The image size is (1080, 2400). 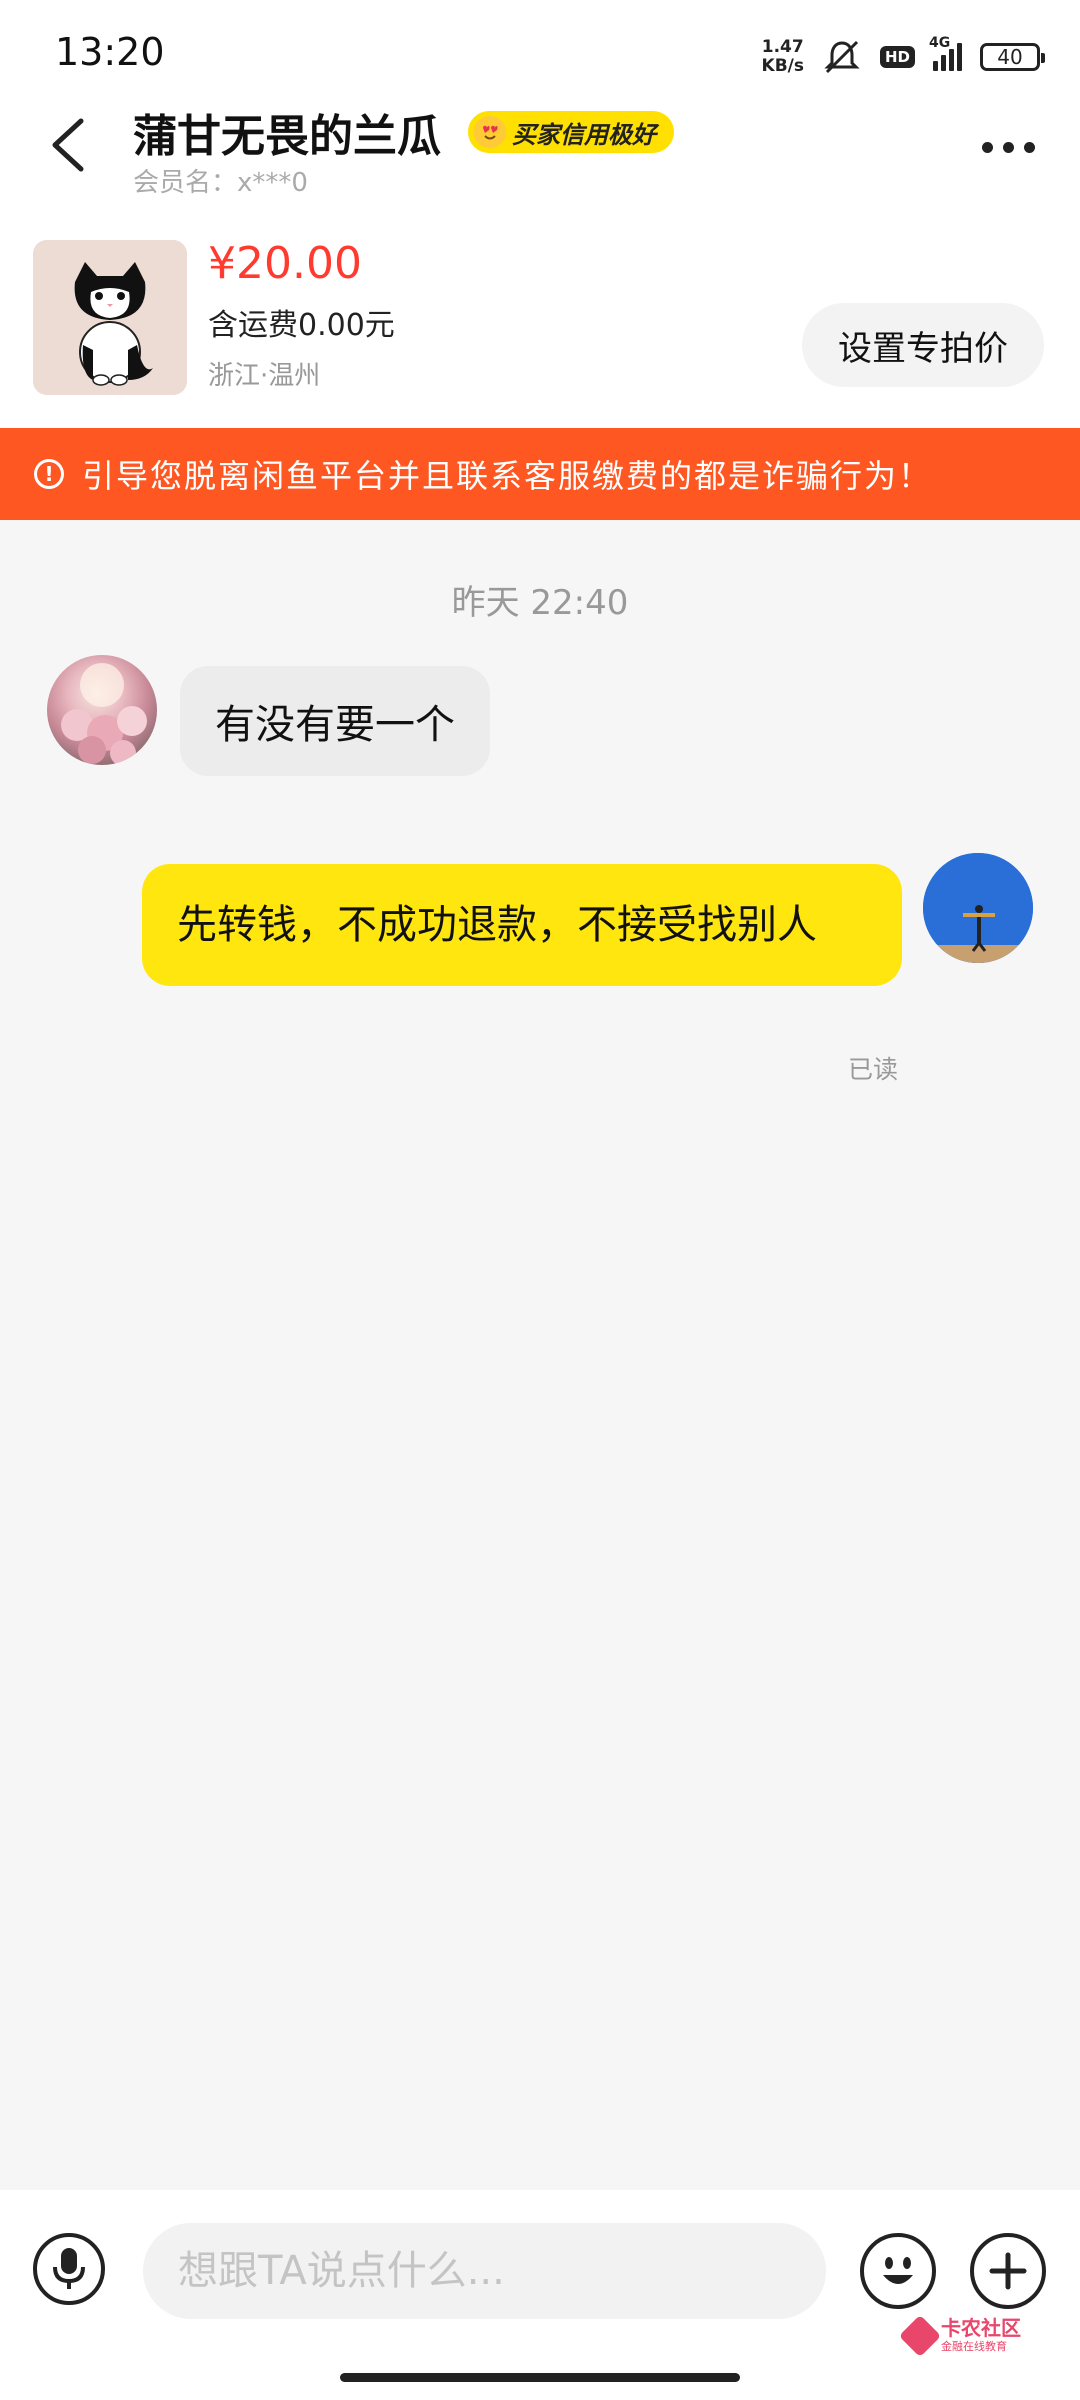 I want to click on emoji-button, so click(x=898, y=2271).